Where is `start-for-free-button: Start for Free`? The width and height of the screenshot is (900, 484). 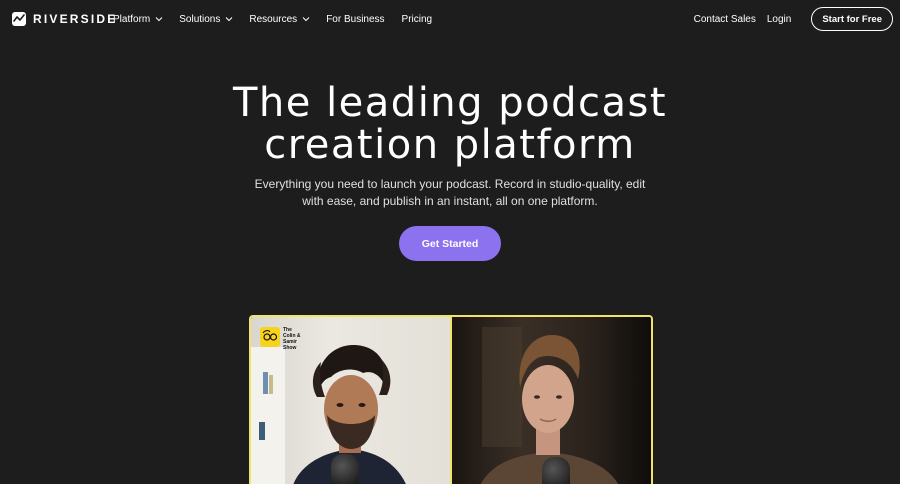 start-for-free-button: Start for Free is located at coordinates (852, 19).